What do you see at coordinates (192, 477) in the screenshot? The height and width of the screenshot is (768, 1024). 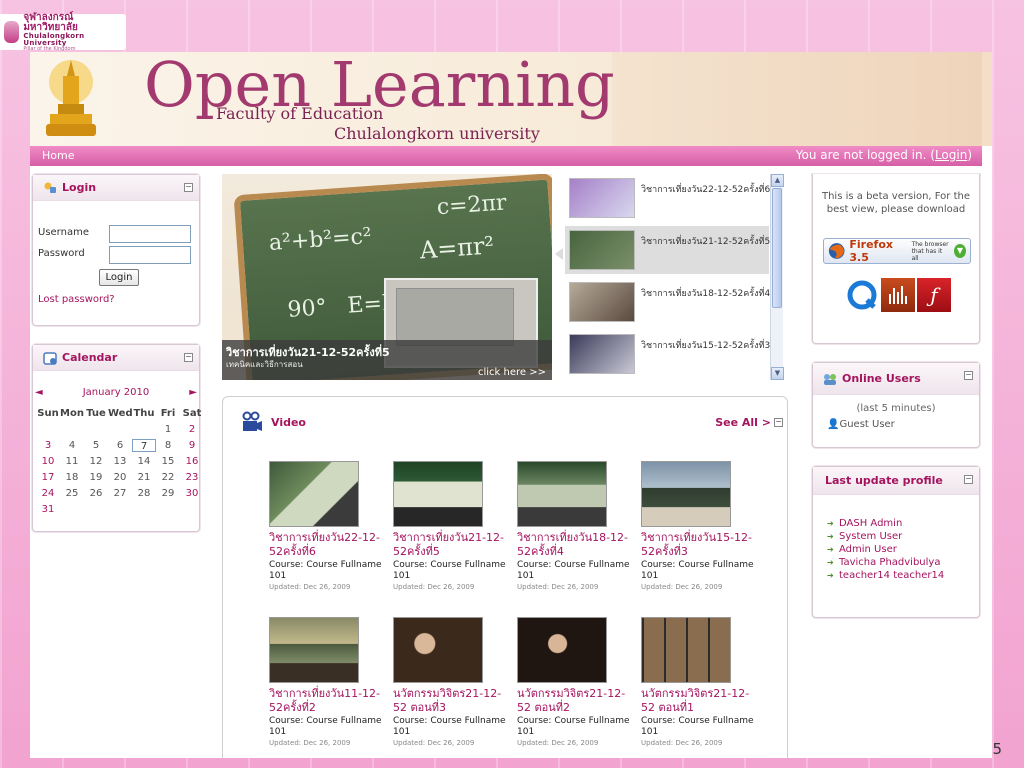 I see `calendar-date: 23` at bounding box center [192, 477].